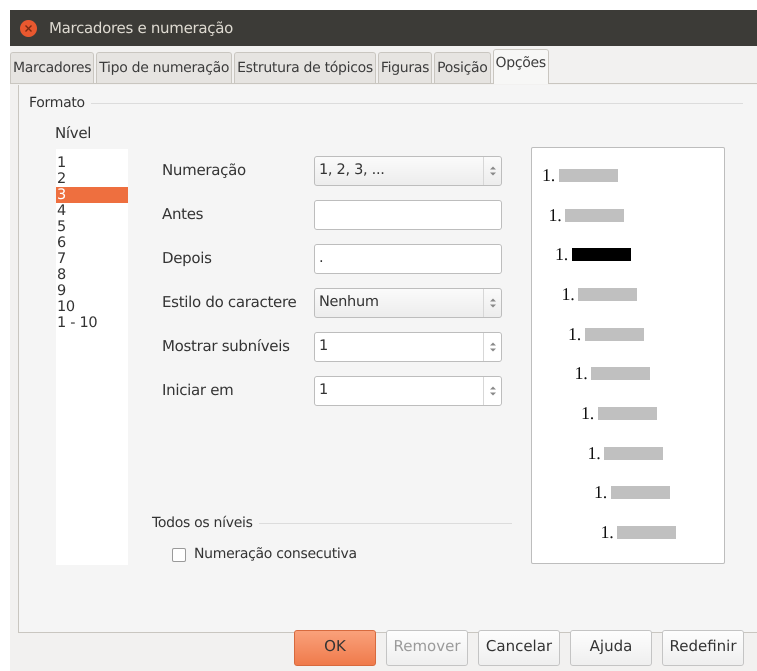  Describe the element at coordinates (275, 554) in the screenshot. I see `checkbox-label: Numeração consecutiva` at that location.